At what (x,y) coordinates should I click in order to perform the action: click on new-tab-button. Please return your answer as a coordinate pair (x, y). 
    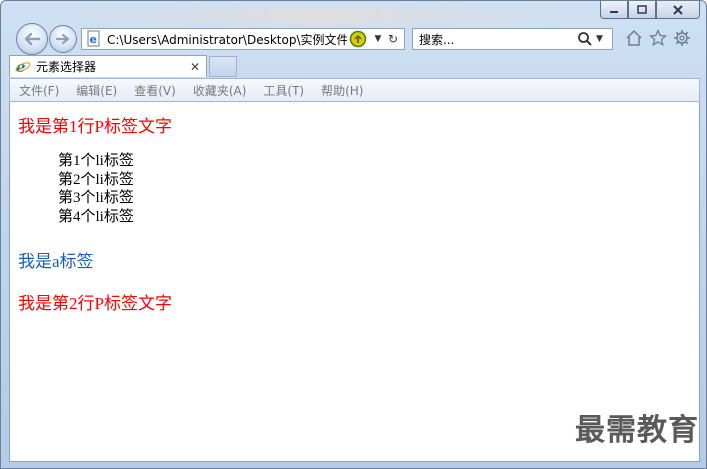
    Looking at the image, I should click on (223, 66).